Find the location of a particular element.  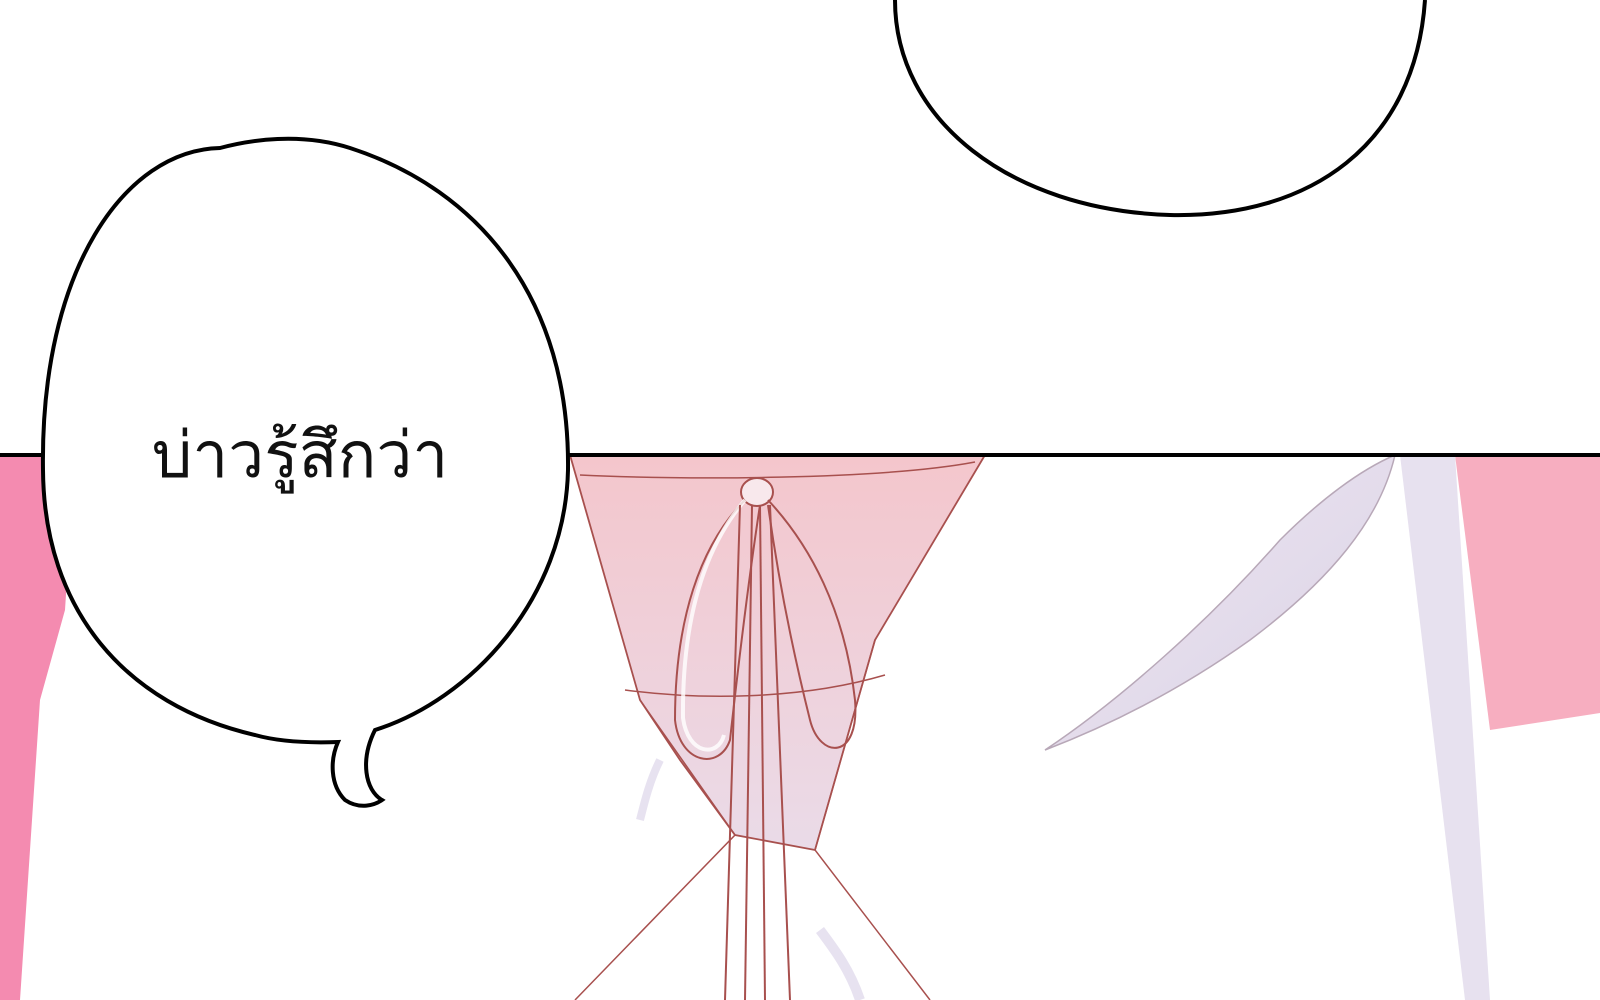

speech-bubble-partial is located at coordinates (1160, 109).